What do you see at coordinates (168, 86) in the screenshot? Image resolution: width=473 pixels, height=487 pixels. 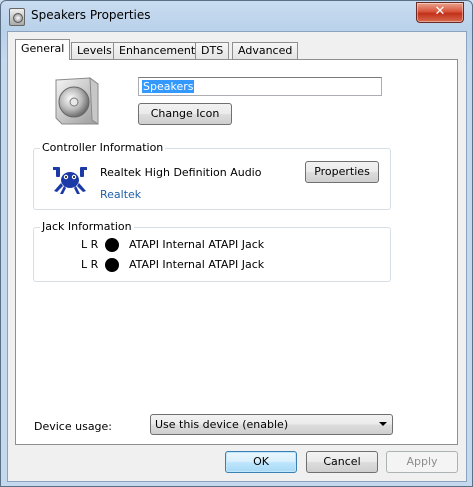 I see `device-name-value: Speakers` at bounding box center [168, 86].